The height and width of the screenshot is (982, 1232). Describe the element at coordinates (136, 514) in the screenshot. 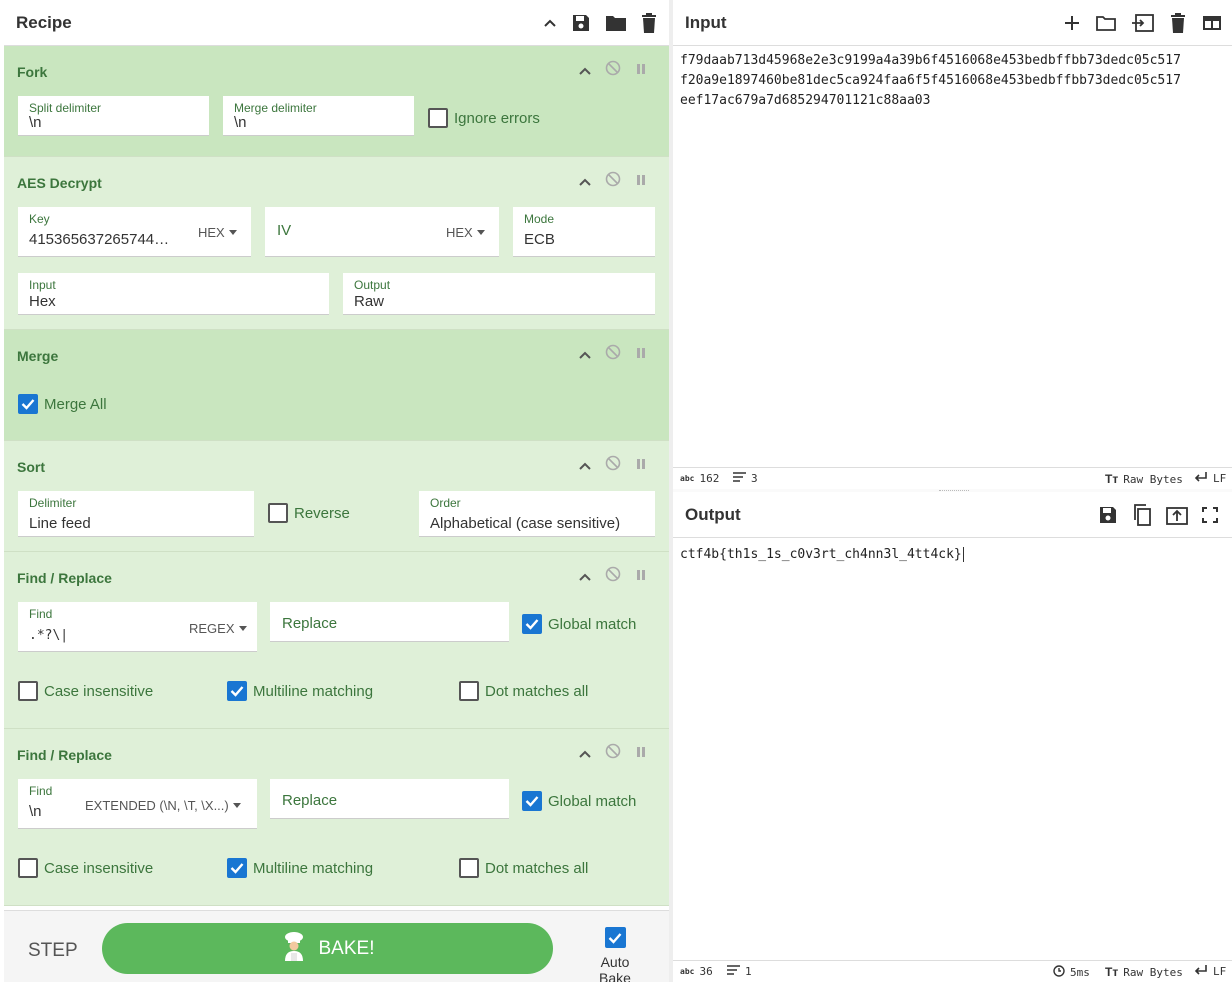

I see `sort-delimiter-select: Delimiter Line feed` at that location.